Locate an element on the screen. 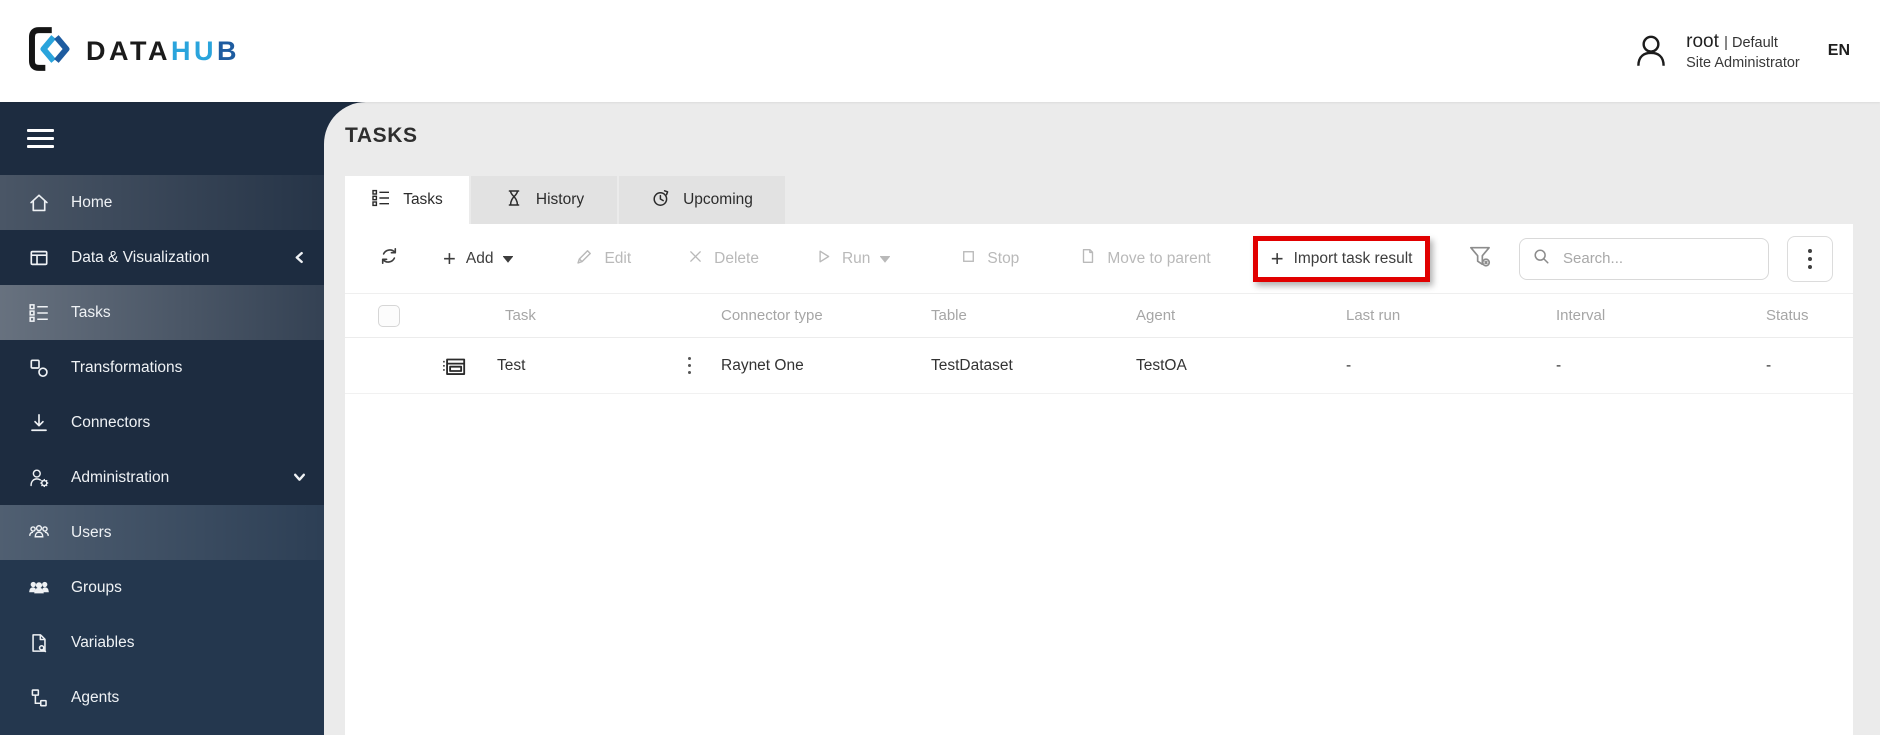 This screenshot has height=735, width=1880. transformations-icon is located at coordinates (39, 368).